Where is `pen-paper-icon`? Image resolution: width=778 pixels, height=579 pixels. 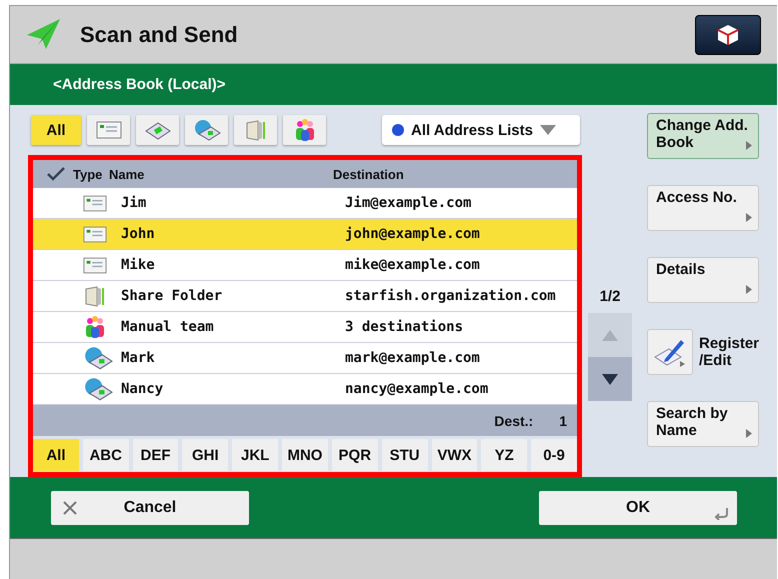
pen-paper-icon is located at coordinates (670, 352).